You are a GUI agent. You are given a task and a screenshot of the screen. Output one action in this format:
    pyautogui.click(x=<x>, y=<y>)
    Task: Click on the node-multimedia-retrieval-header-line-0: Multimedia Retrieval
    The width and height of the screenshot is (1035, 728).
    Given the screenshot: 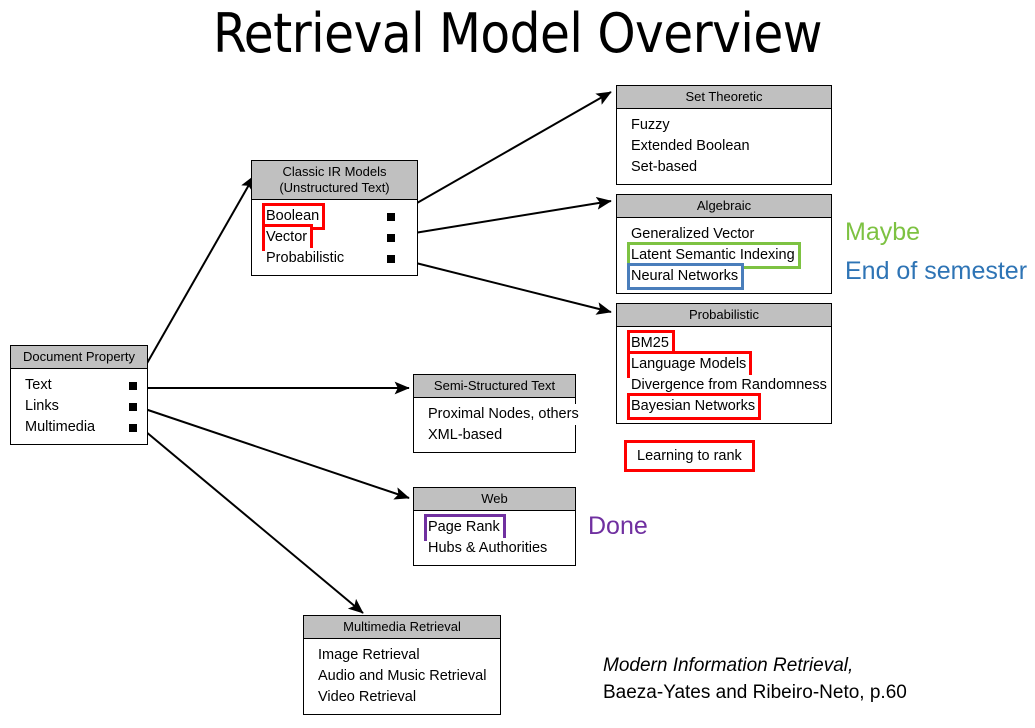 What is the action you would take?
    pyautogui.click(x=402, y=626)
    